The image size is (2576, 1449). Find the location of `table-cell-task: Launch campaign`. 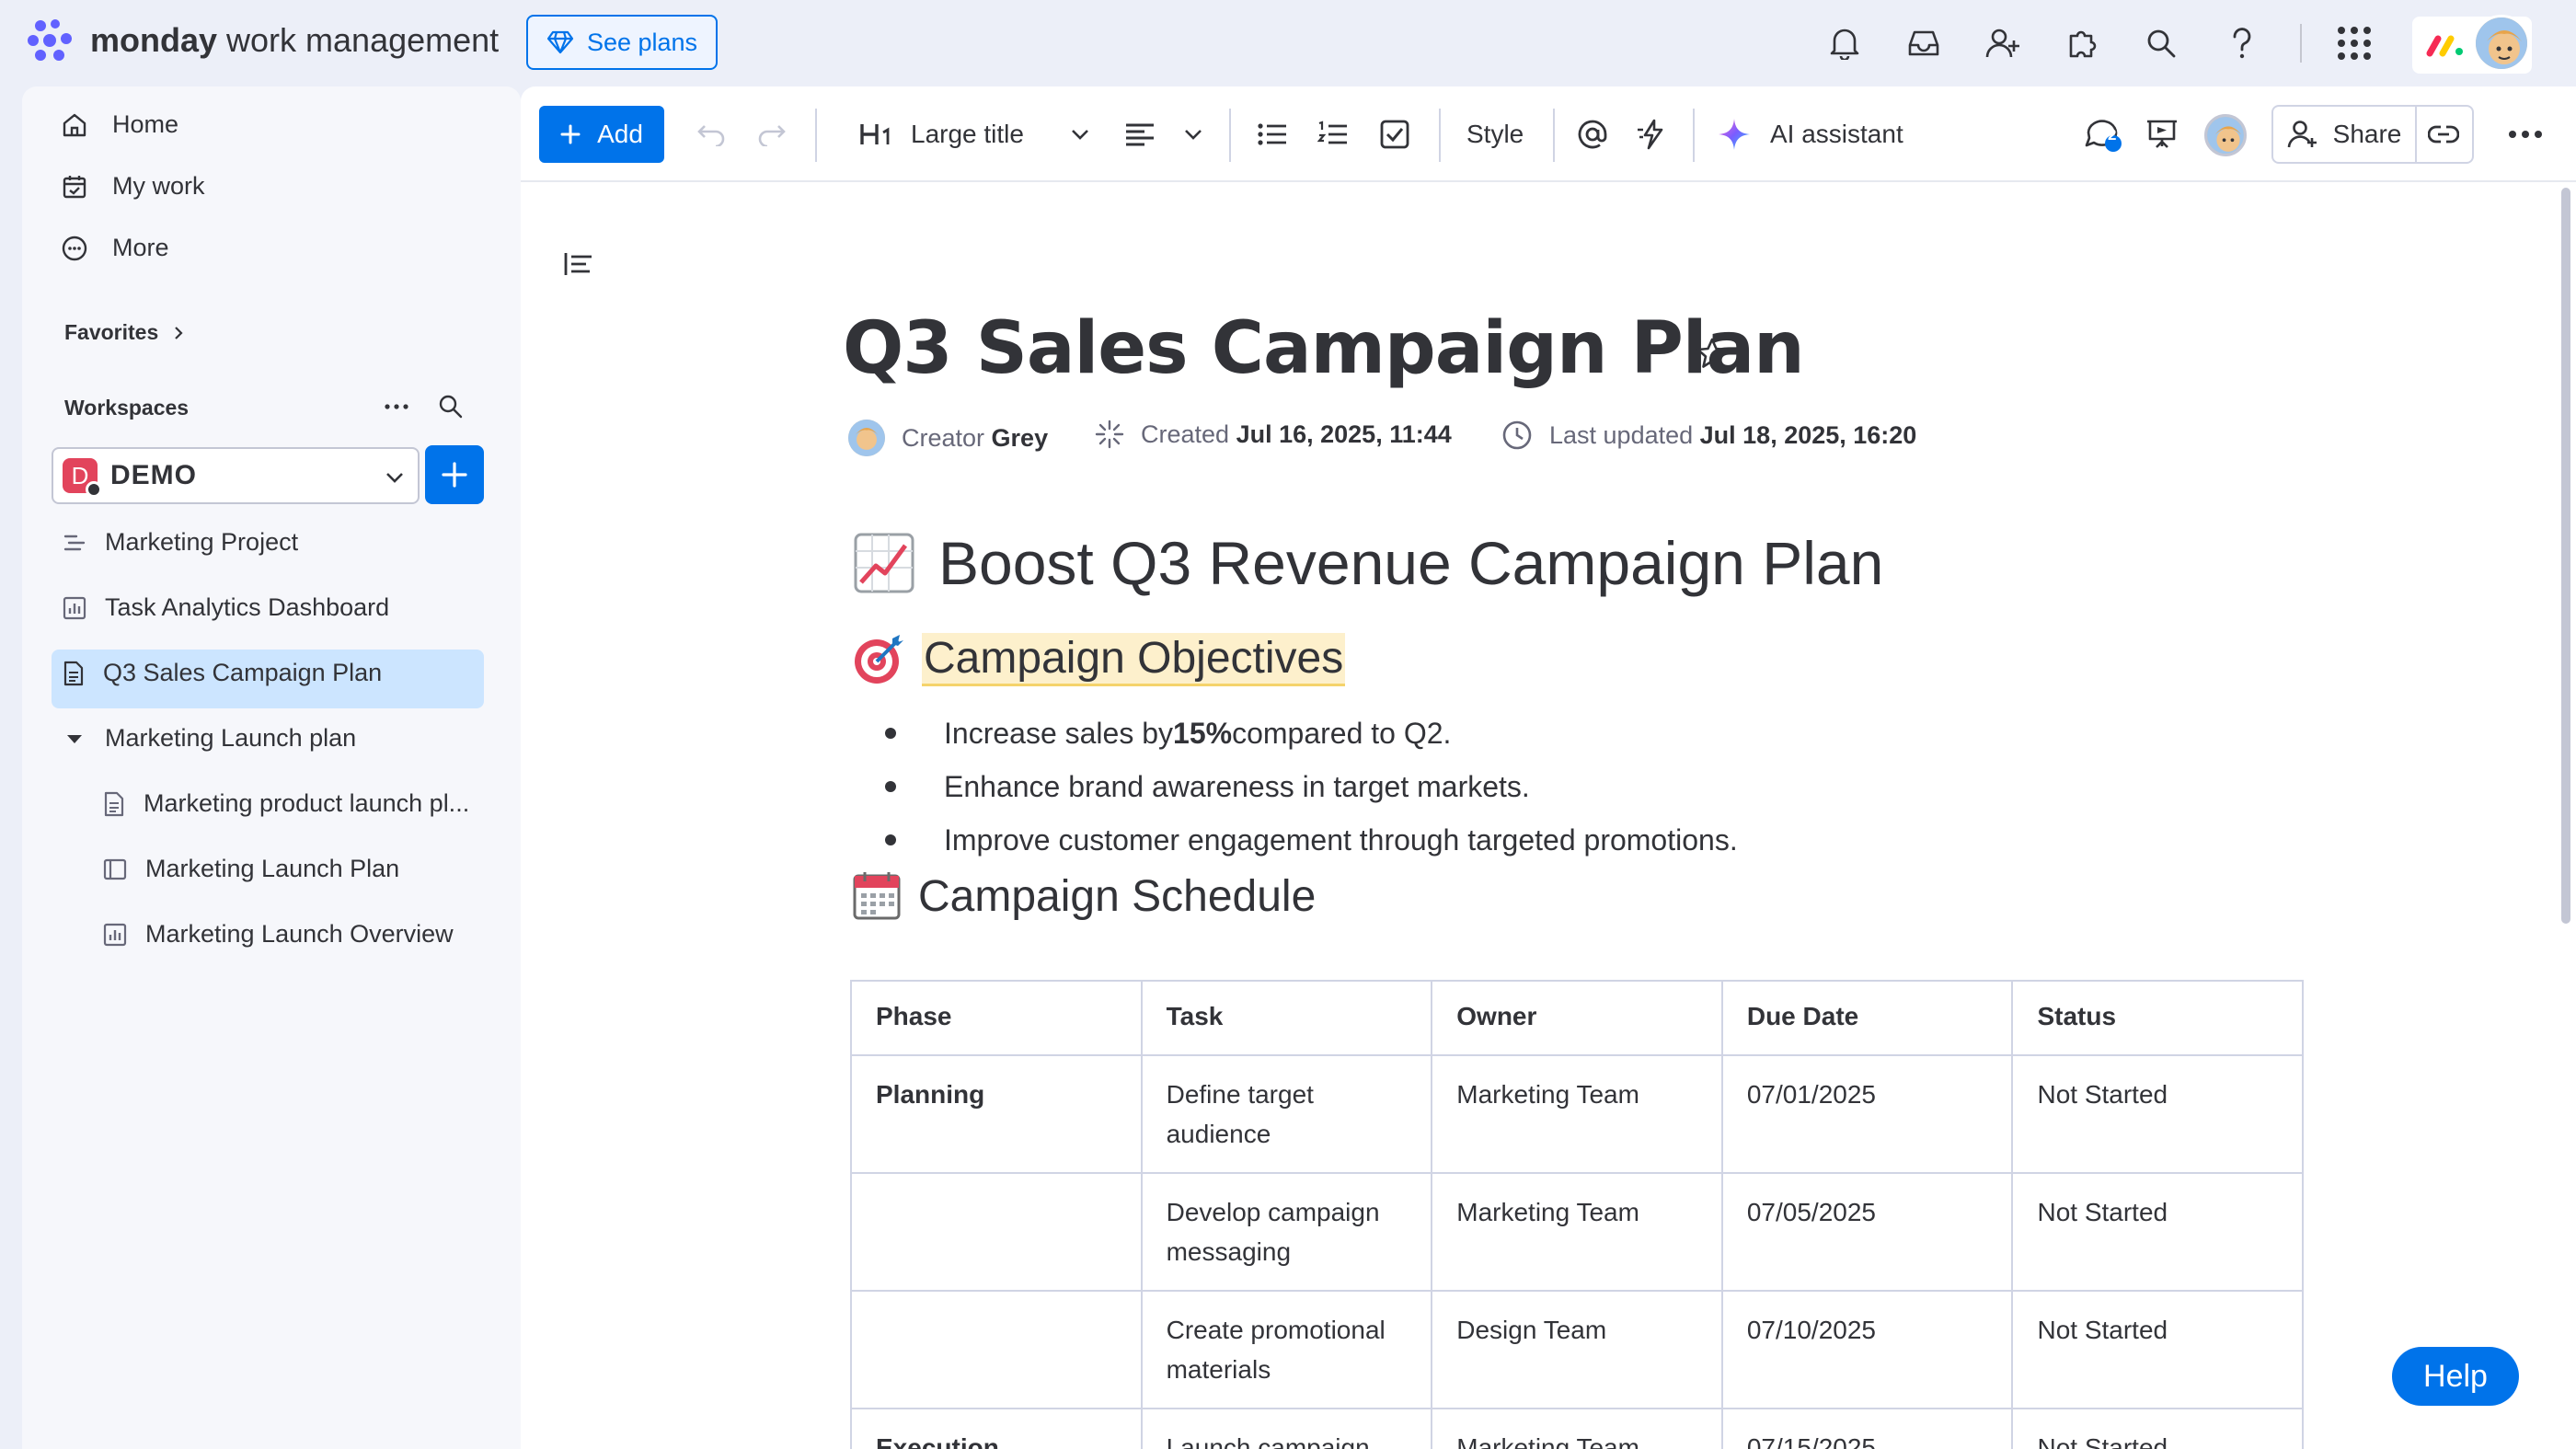

table-cell-task: Launch campaign is located at coordinates (1286, 1428).